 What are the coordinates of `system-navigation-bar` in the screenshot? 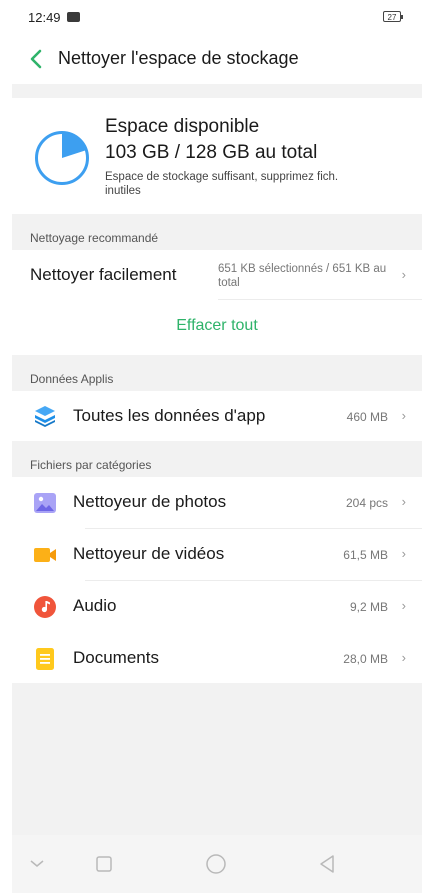 It's located at (217, 864).